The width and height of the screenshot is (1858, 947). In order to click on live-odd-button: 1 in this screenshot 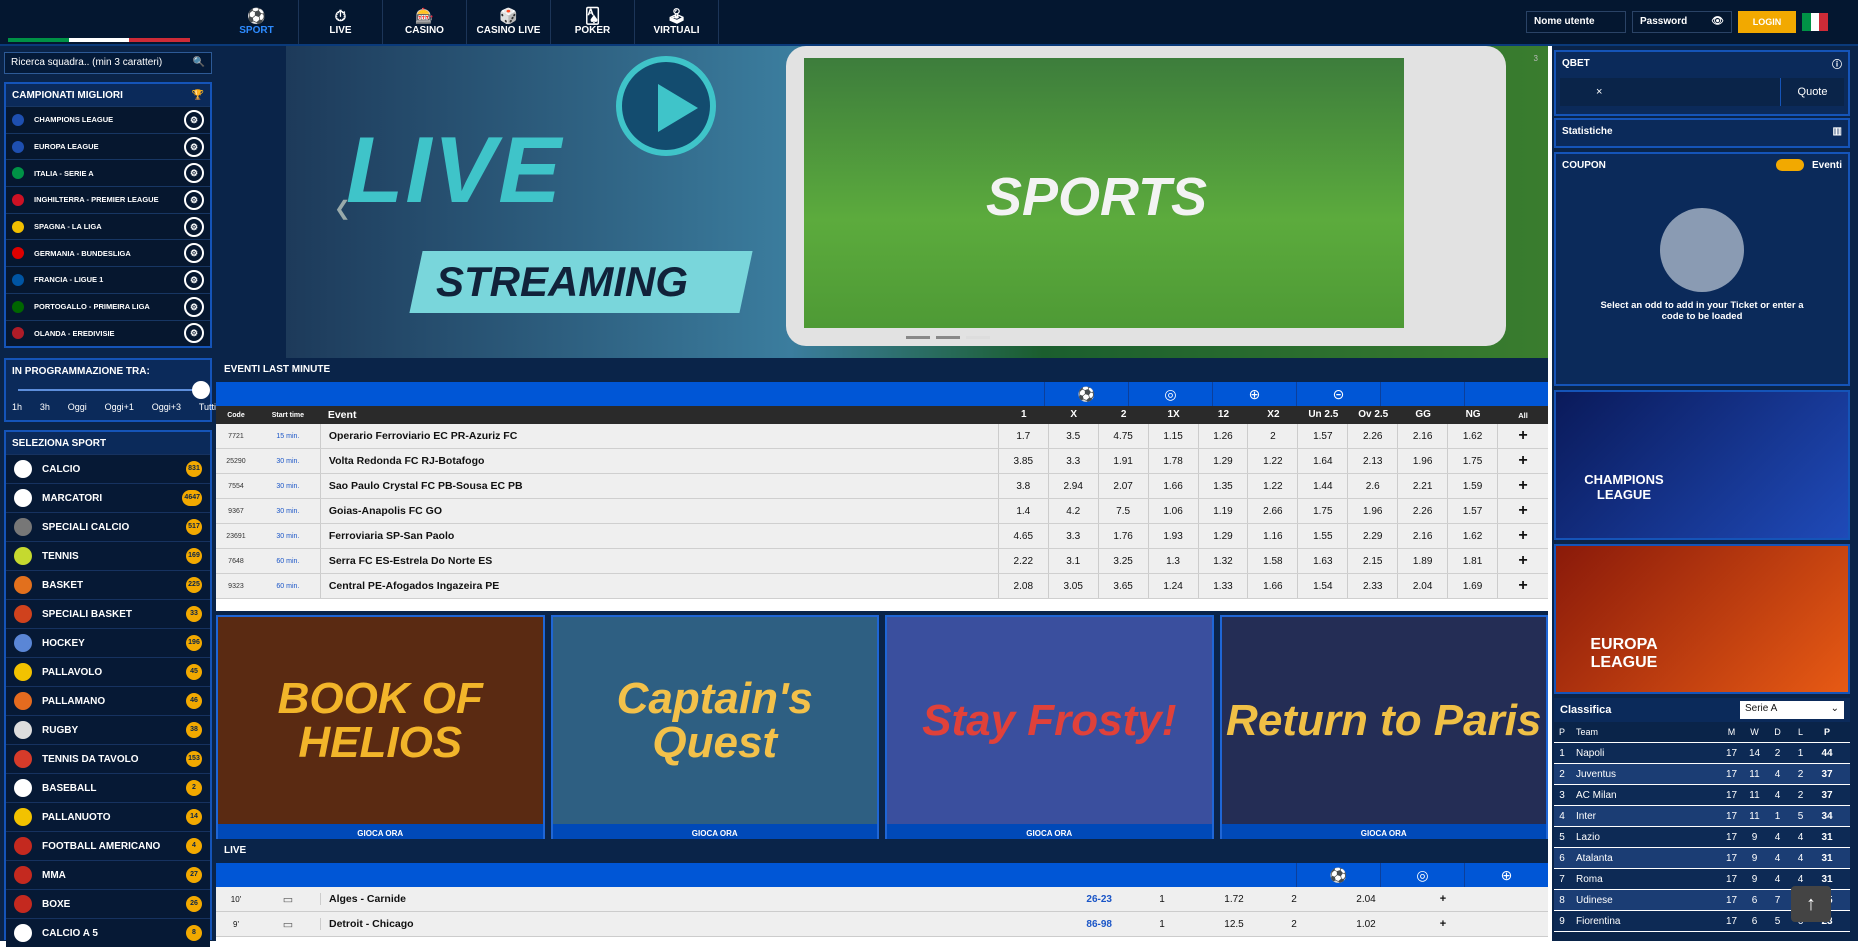, I will do `click(1162, 924)`.